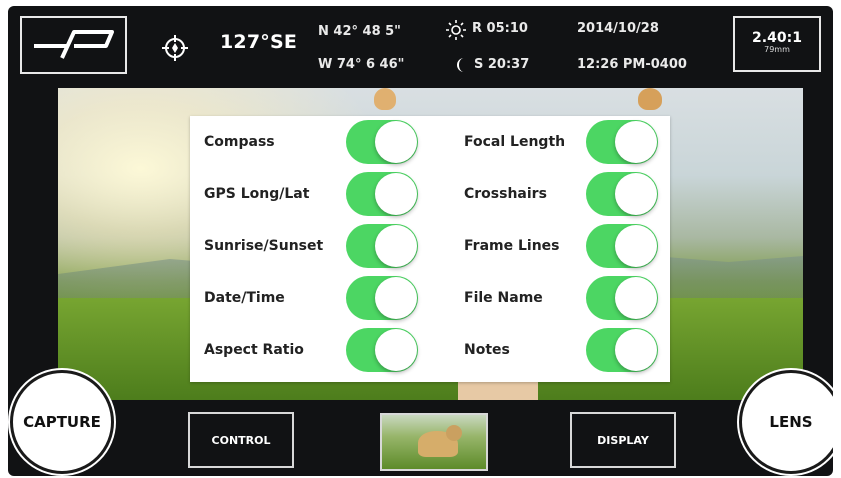 This screenshot has width=841, height=478. I want to click on aspect-ratio-button: 2.40:1 79mm, so click(777, 44).